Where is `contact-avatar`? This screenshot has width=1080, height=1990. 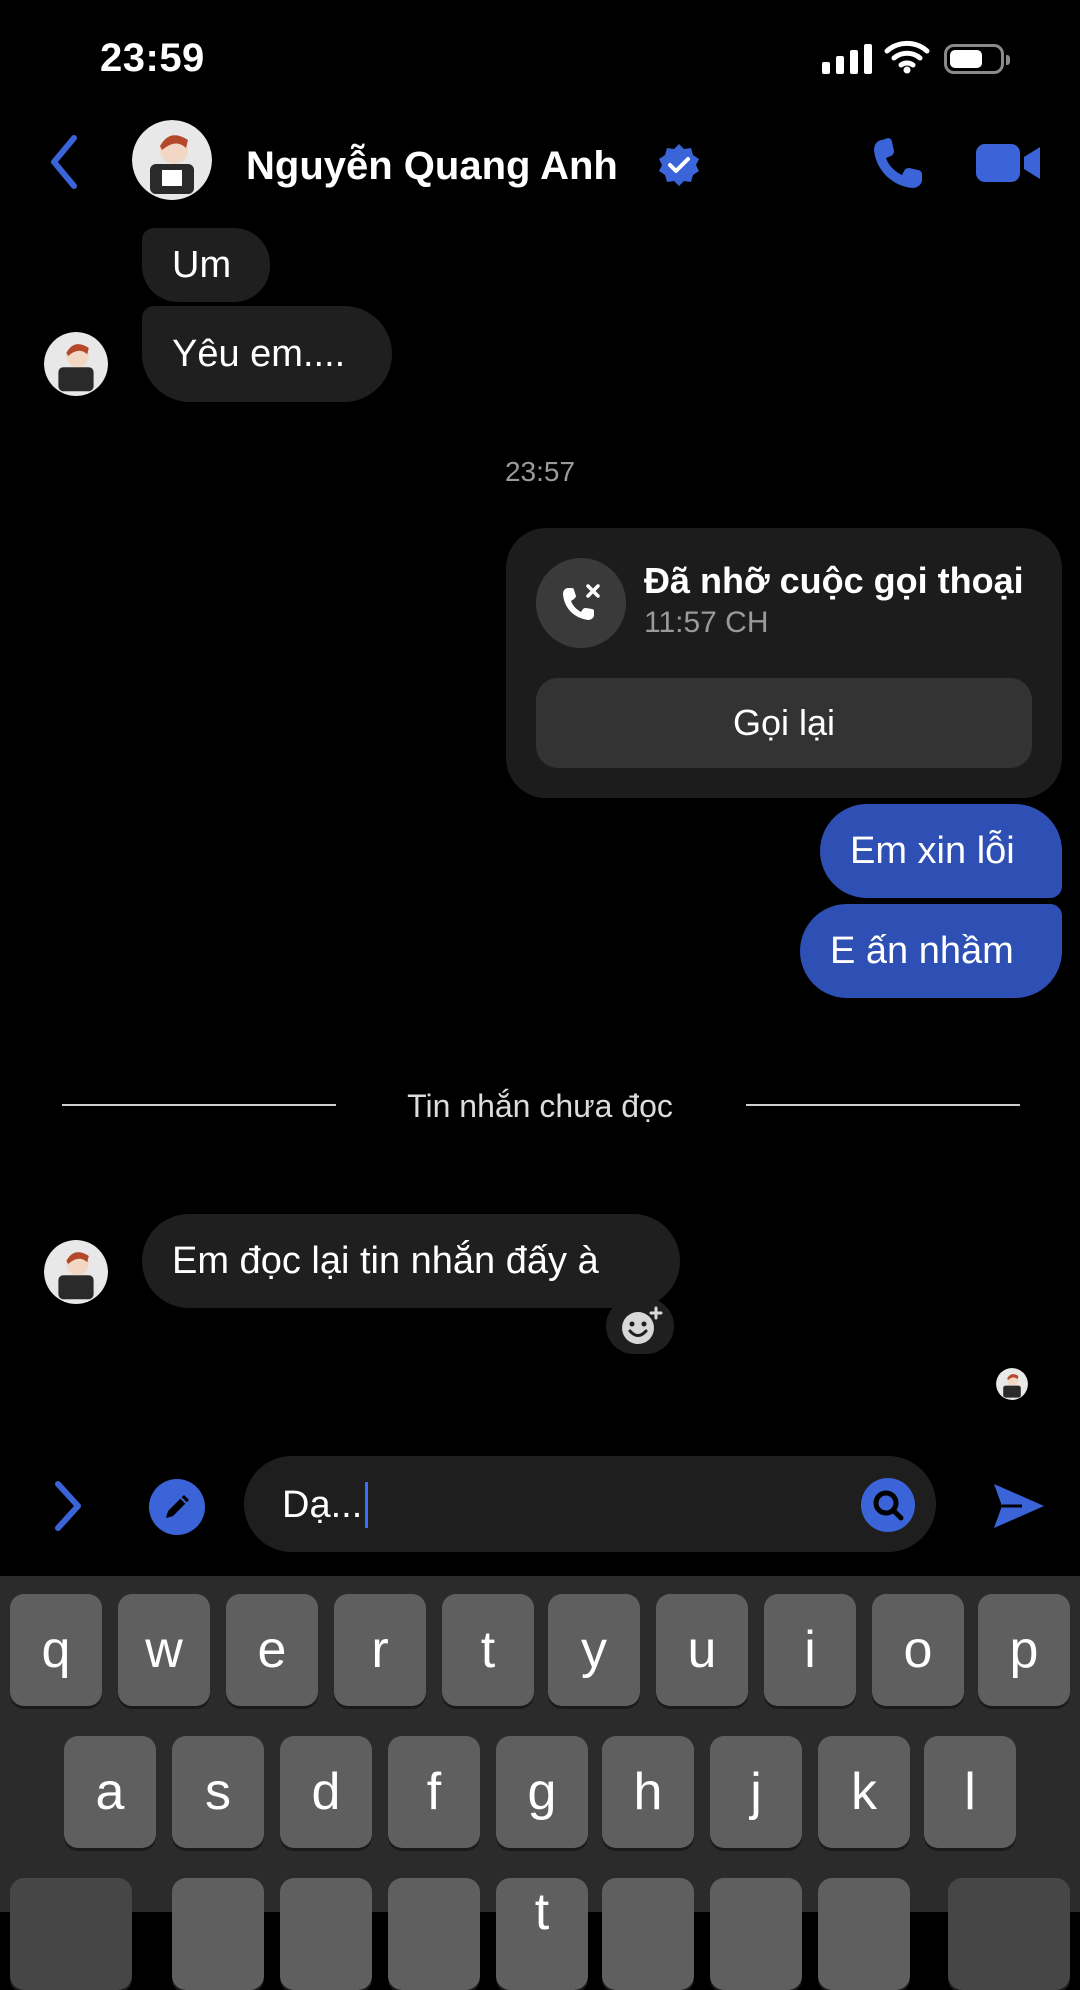 contact-avatar is located at coordinates (172, 160).